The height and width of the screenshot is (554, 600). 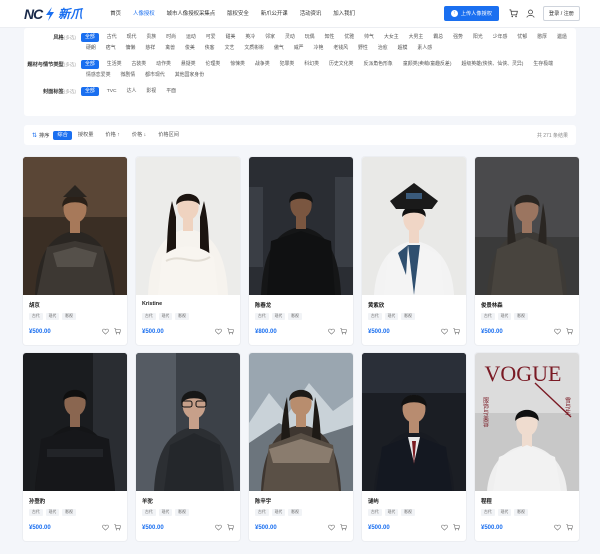 I want to click on filter-option: 痞气, so click(x=111, y=48).